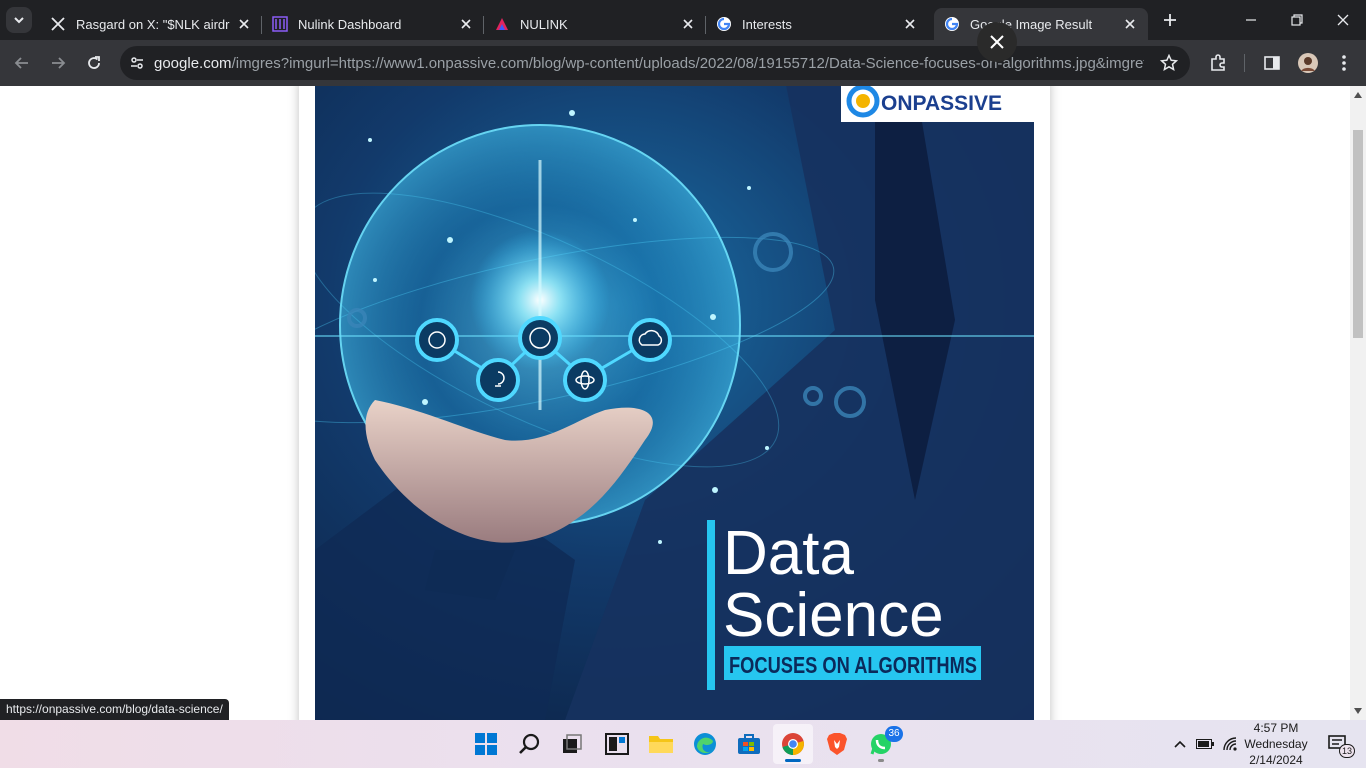 The height and width of the screenshot is (768, 1366). I want to click on clock-day: Wednesday, so click(1276, 744).